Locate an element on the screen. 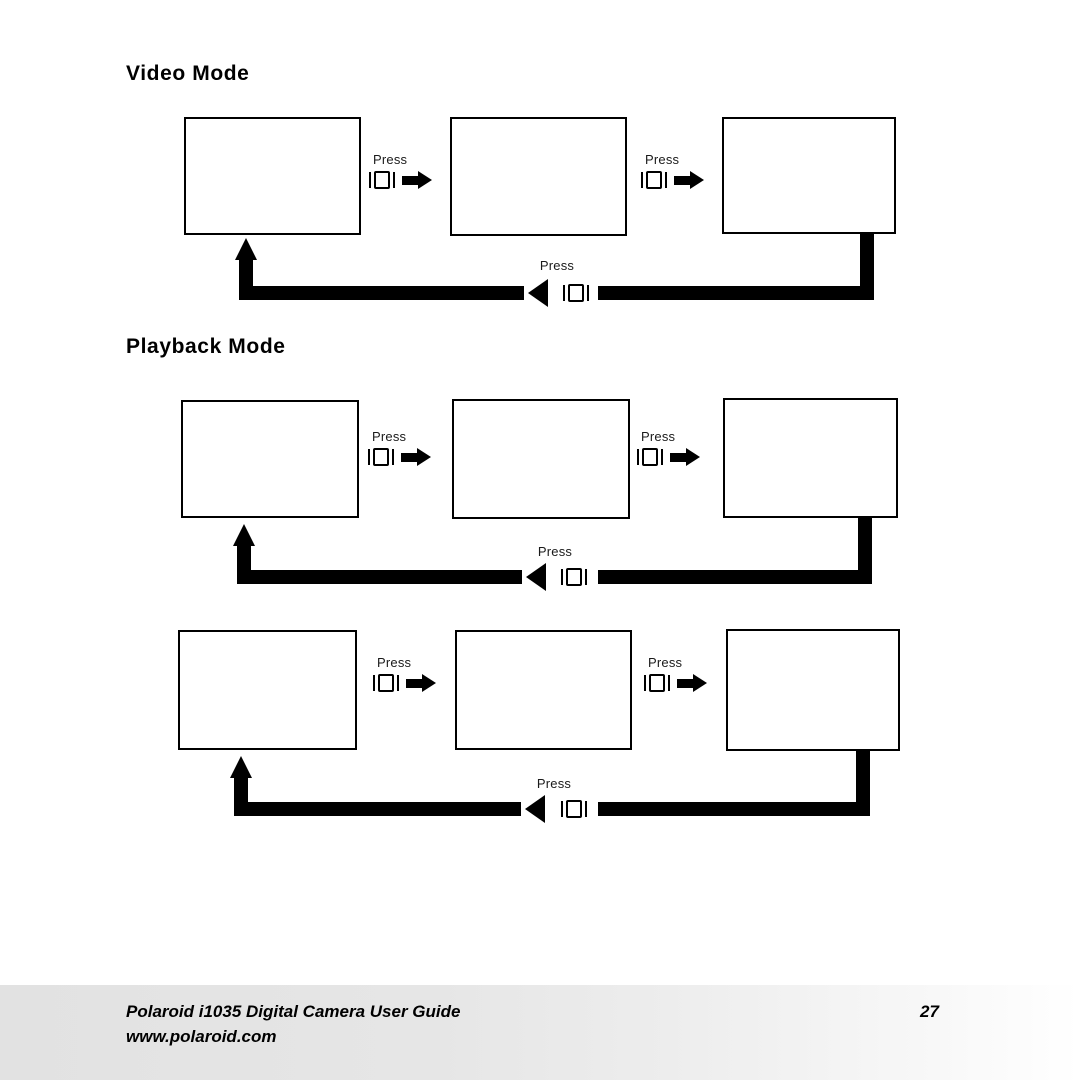  loop-horizontal-segment-right is located at coordinates (734, 809).